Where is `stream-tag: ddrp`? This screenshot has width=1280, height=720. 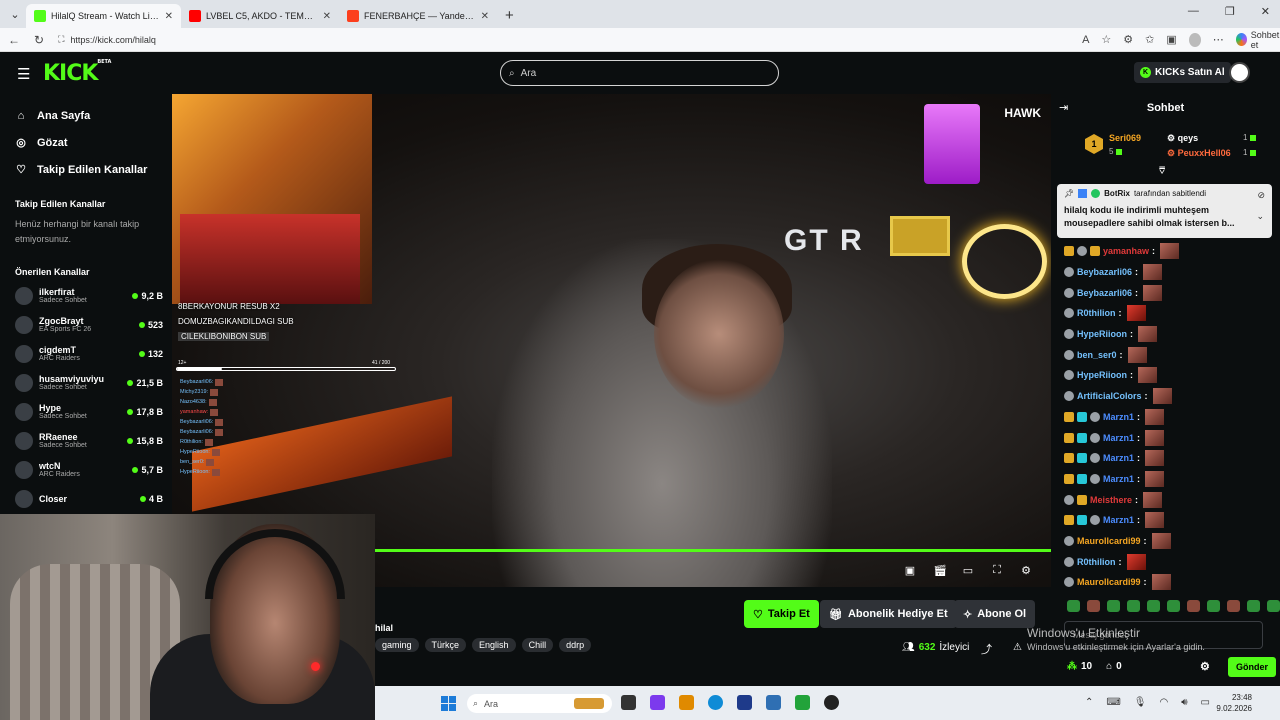
stream-tag: ddrp is located at coordinates (575, 645).